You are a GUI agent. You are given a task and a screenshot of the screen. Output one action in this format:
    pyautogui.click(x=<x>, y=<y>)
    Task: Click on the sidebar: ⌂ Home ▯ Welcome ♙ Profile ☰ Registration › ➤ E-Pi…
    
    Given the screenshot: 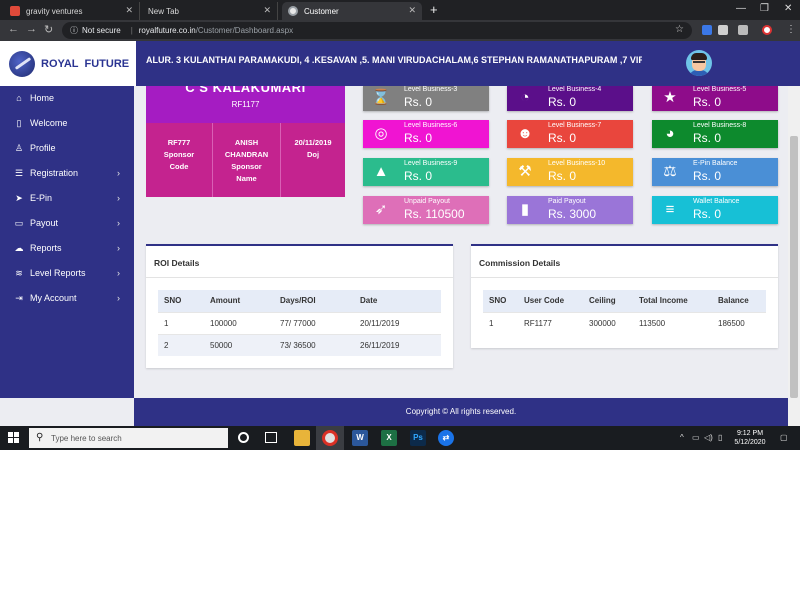 What is the action you would take?
    pyautogui.click(x=67, y=242)
    